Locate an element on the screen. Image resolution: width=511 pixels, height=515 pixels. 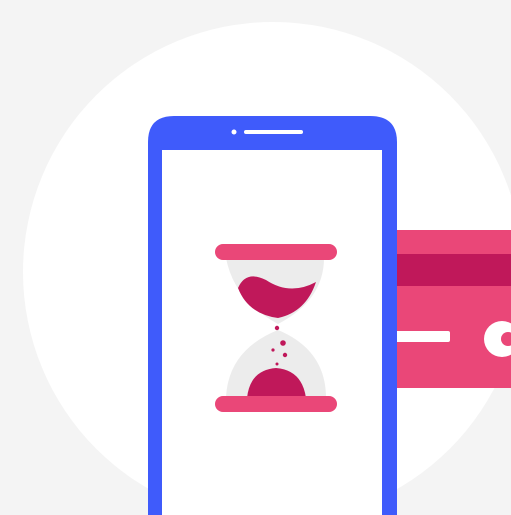
credit-card-icon is located at coordinates (445, 309).